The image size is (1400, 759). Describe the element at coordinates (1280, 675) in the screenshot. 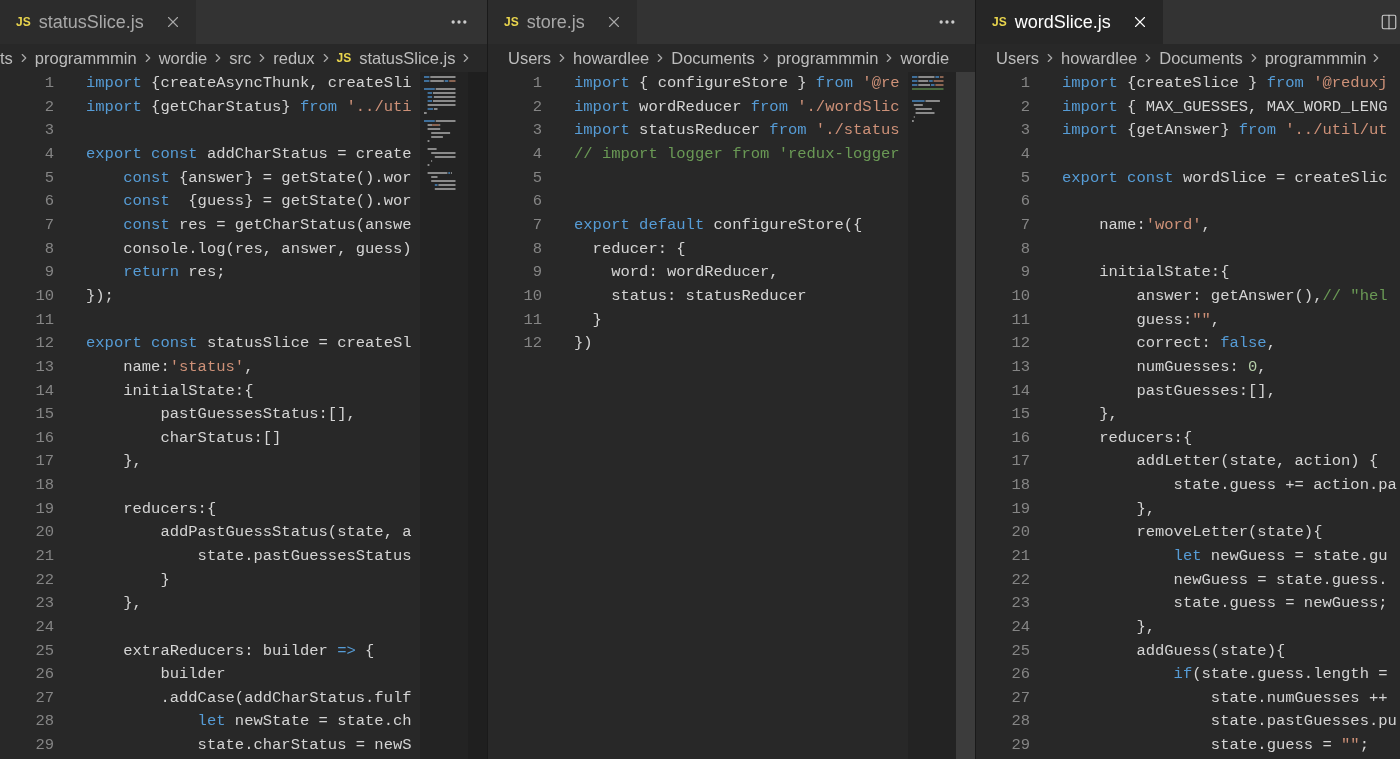

I see `code-line: if(state.guess.length =` at that location.